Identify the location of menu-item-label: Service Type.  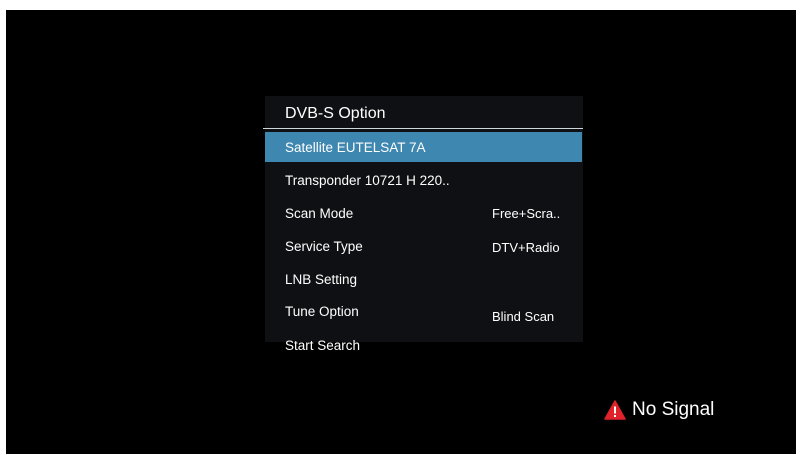
(324, 246).